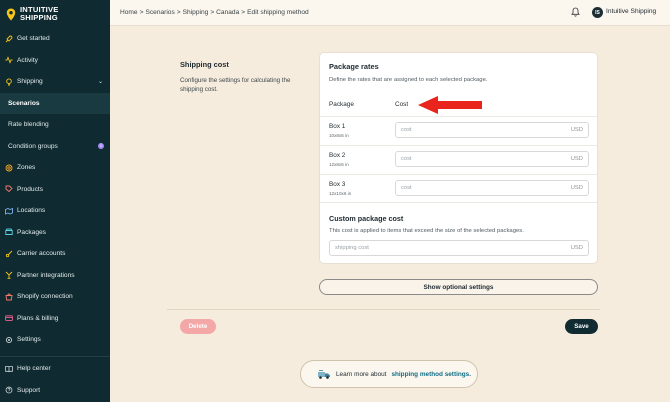  Describe the element at coordinates (9, 368) in the screenshot. I see `book-icon` at that location.